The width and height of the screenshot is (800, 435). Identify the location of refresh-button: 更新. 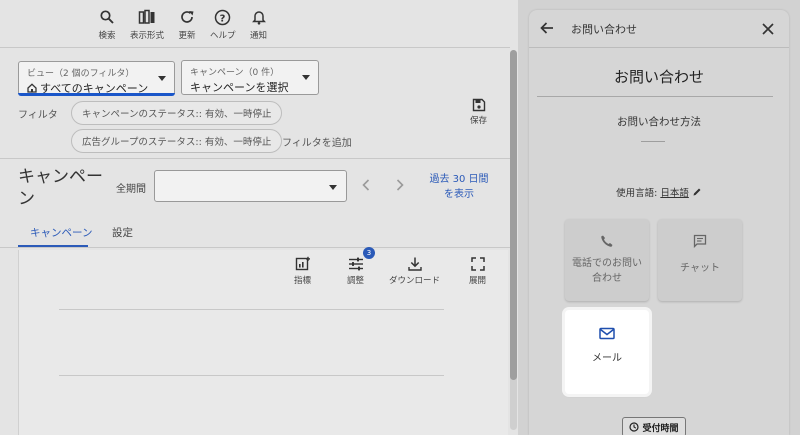
(187, 23).